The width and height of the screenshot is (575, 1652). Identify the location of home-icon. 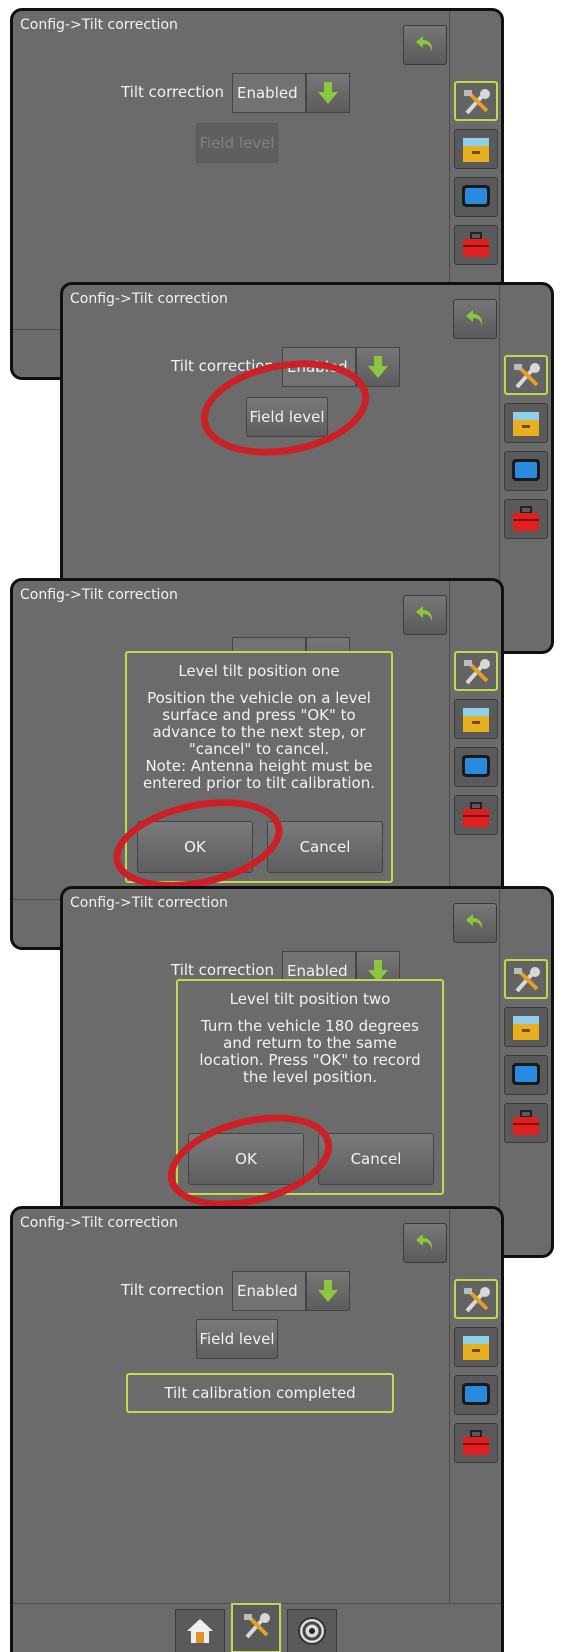
(200, 1631).